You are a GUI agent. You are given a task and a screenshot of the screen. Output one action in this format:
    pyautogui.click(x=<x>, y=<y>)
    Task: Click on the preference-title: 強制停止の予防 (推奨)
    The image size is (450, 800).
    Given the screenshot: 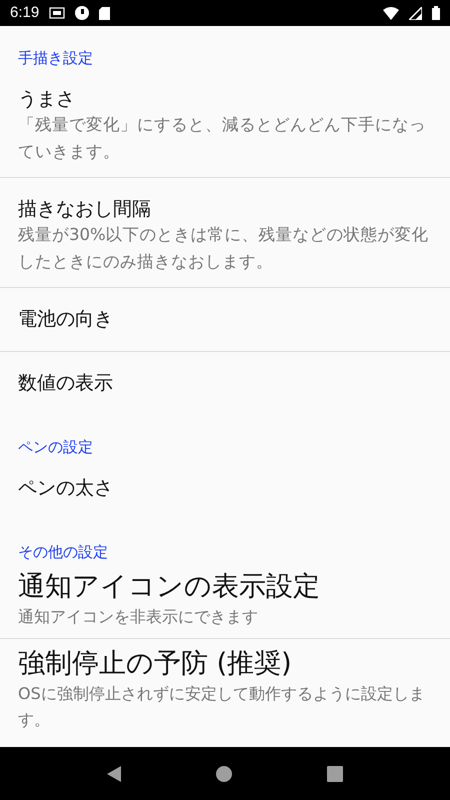 What is the action you would take?
    pyautogui.click(x=155, y=664)
    